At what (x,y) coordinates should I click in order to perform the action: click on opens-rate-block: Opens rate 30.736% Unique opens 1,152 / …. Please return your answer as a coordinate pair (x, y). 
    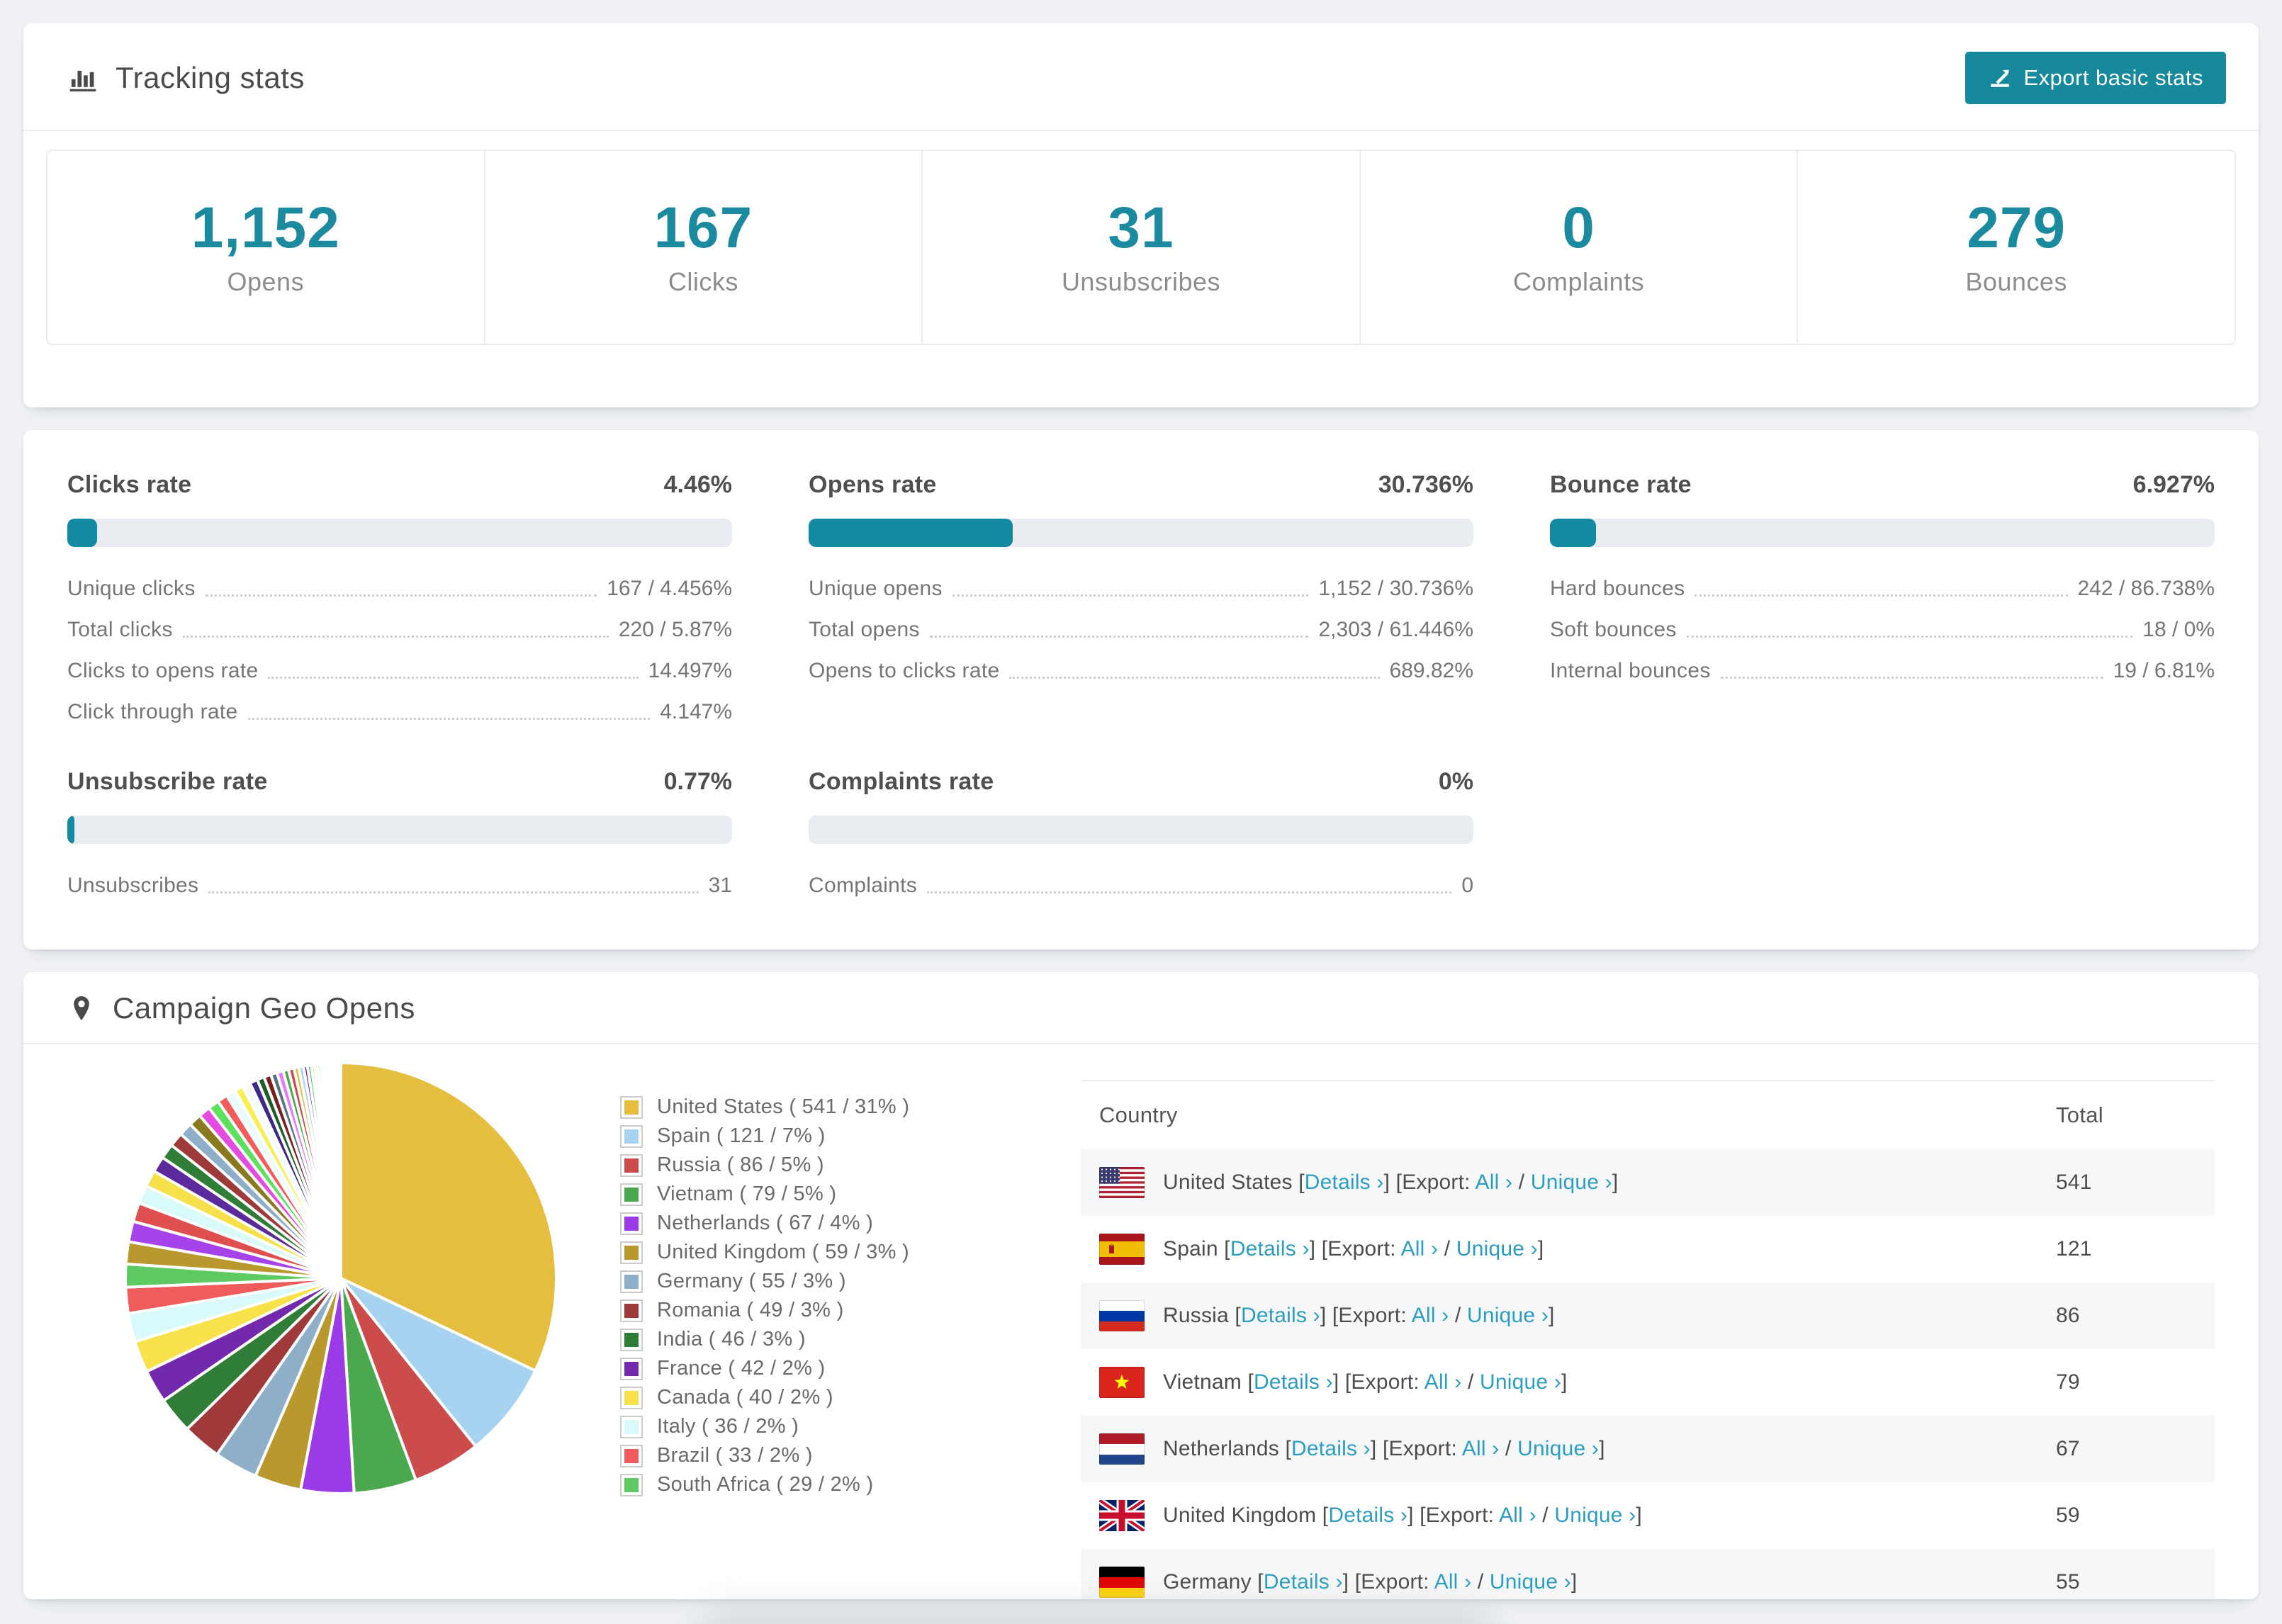
    Looking at the image, I should click on (1141, 606).